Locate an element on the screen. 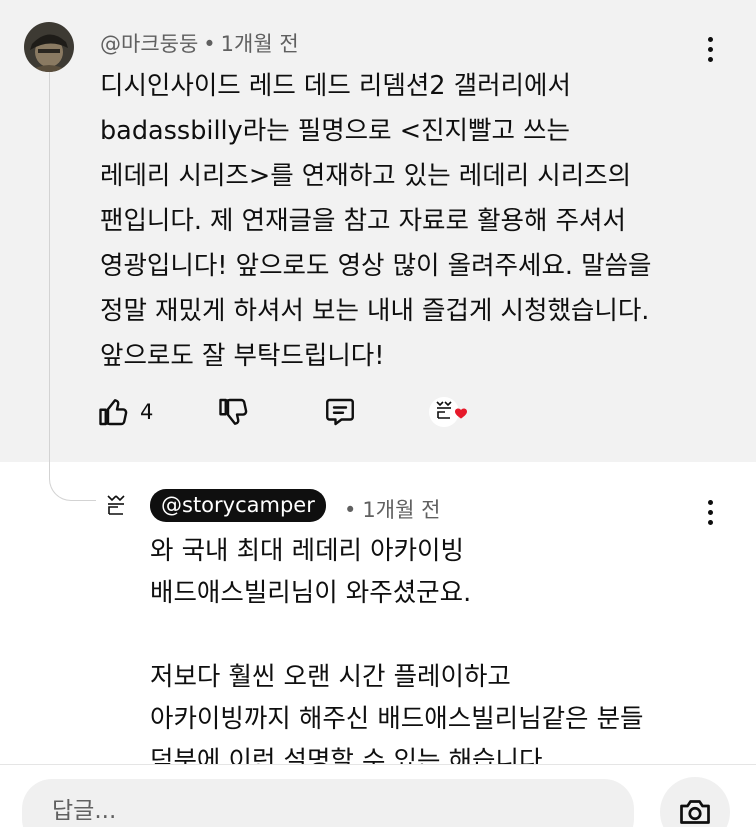  reply-time: 1개월 전 is located at coordinates (401, 510).